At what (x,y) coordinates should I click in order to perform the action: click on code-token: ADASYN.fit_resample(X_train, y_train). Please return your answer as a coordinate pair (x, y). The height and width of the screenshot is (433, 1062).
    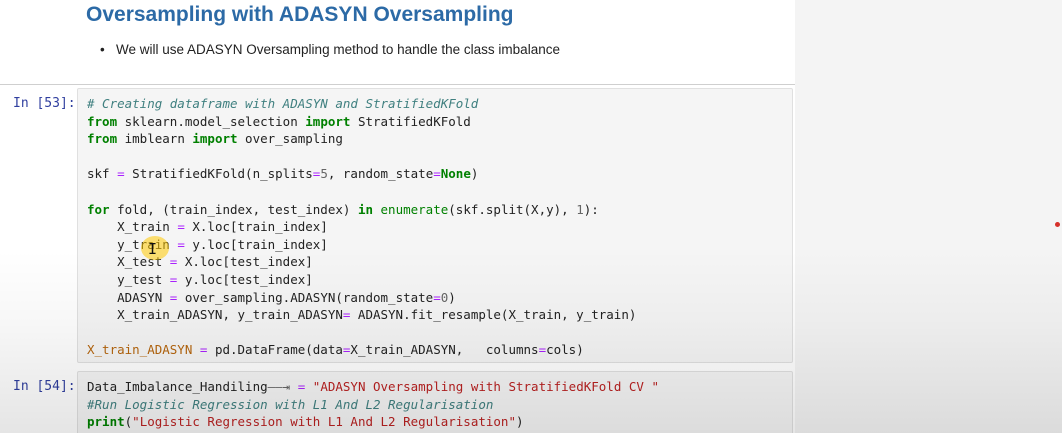
    Looking at the image, I should click on (493, 315).